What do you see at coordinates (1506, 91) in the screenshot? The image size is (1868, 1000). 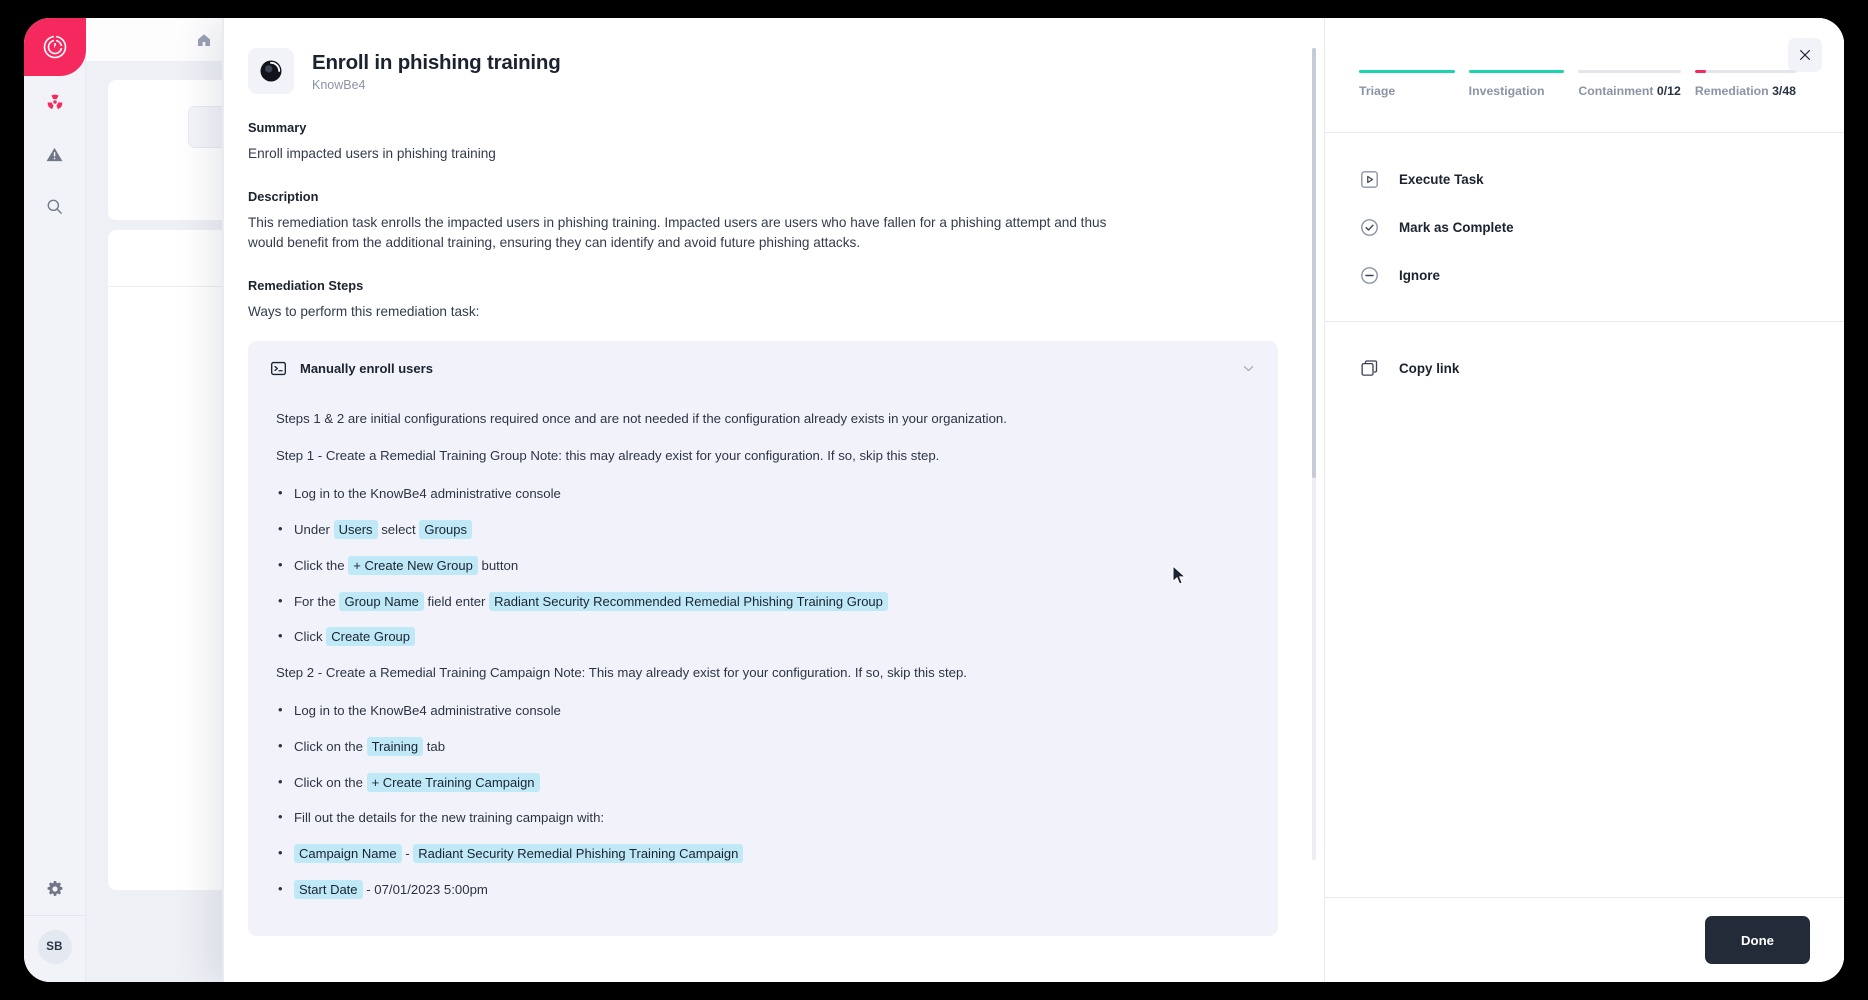 I see `tab-investigation-text: Investigation` at bounding box center [1506, 91].